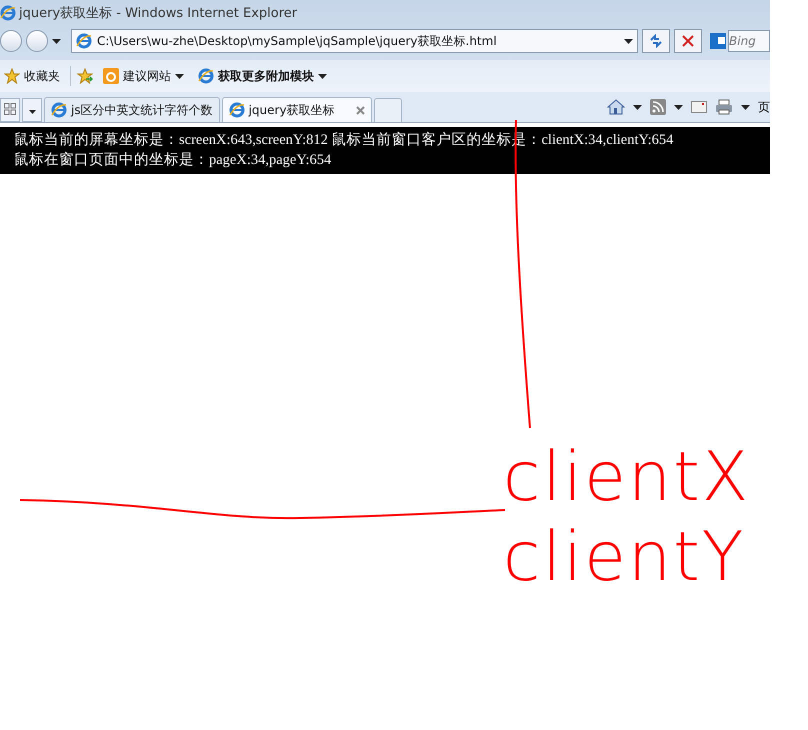 The width and height of the screenshot is (808, 730). What do you see at coordinates (111, 76) in the screenshot?
I see `site-icon` at bounding box center [111, 76].